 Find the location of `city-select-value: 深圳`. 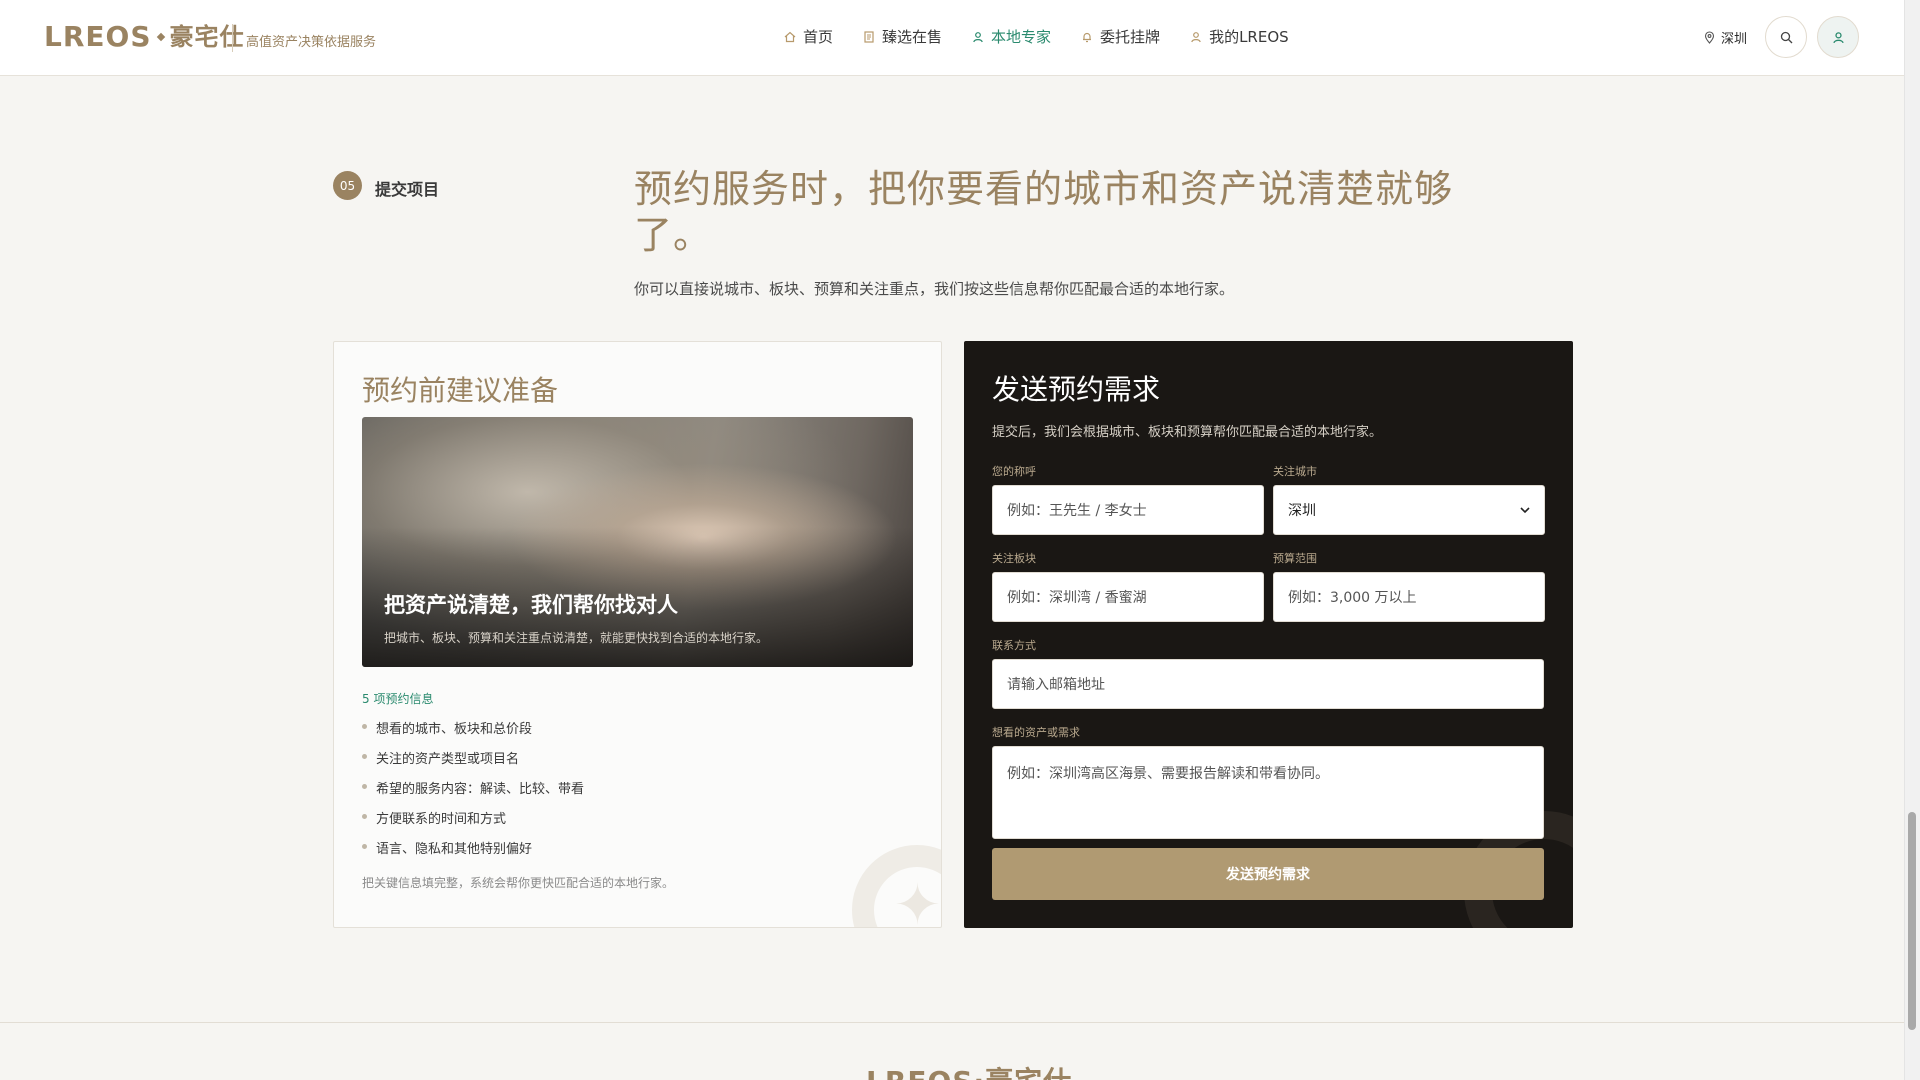

city-select-value: 深圳 is located at coordinates (1302, 511).